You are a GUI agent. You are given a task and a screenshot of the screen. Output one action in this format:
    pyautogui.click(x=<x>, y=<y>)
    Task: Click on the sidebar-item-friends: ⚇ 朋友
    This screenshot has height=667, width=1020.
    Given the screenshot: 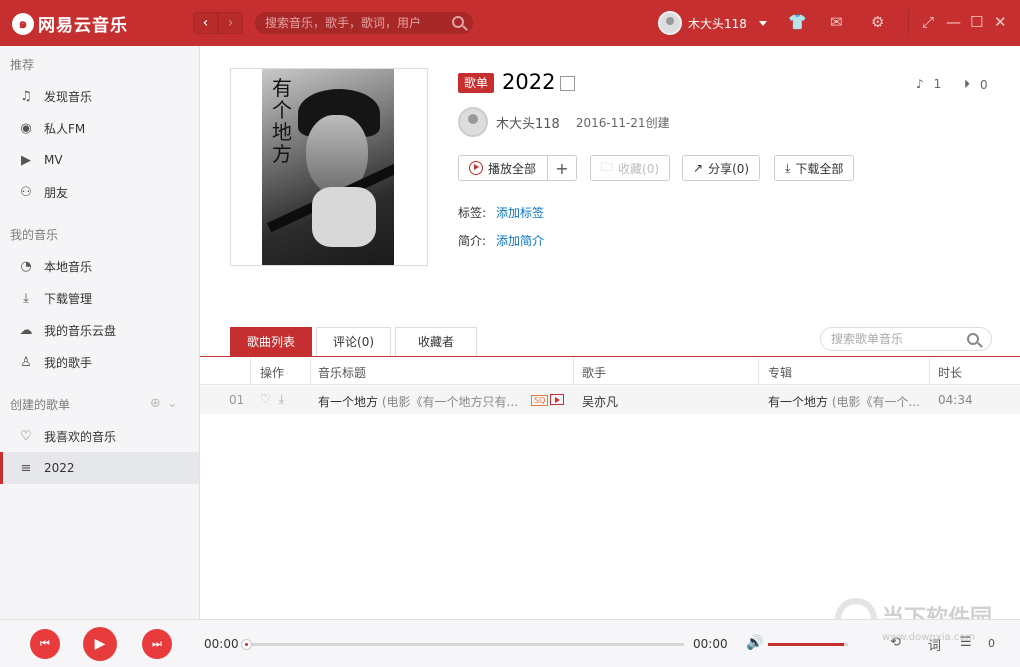 What is the action you would take?
    pyautogui.click(x=99, y=192)
    